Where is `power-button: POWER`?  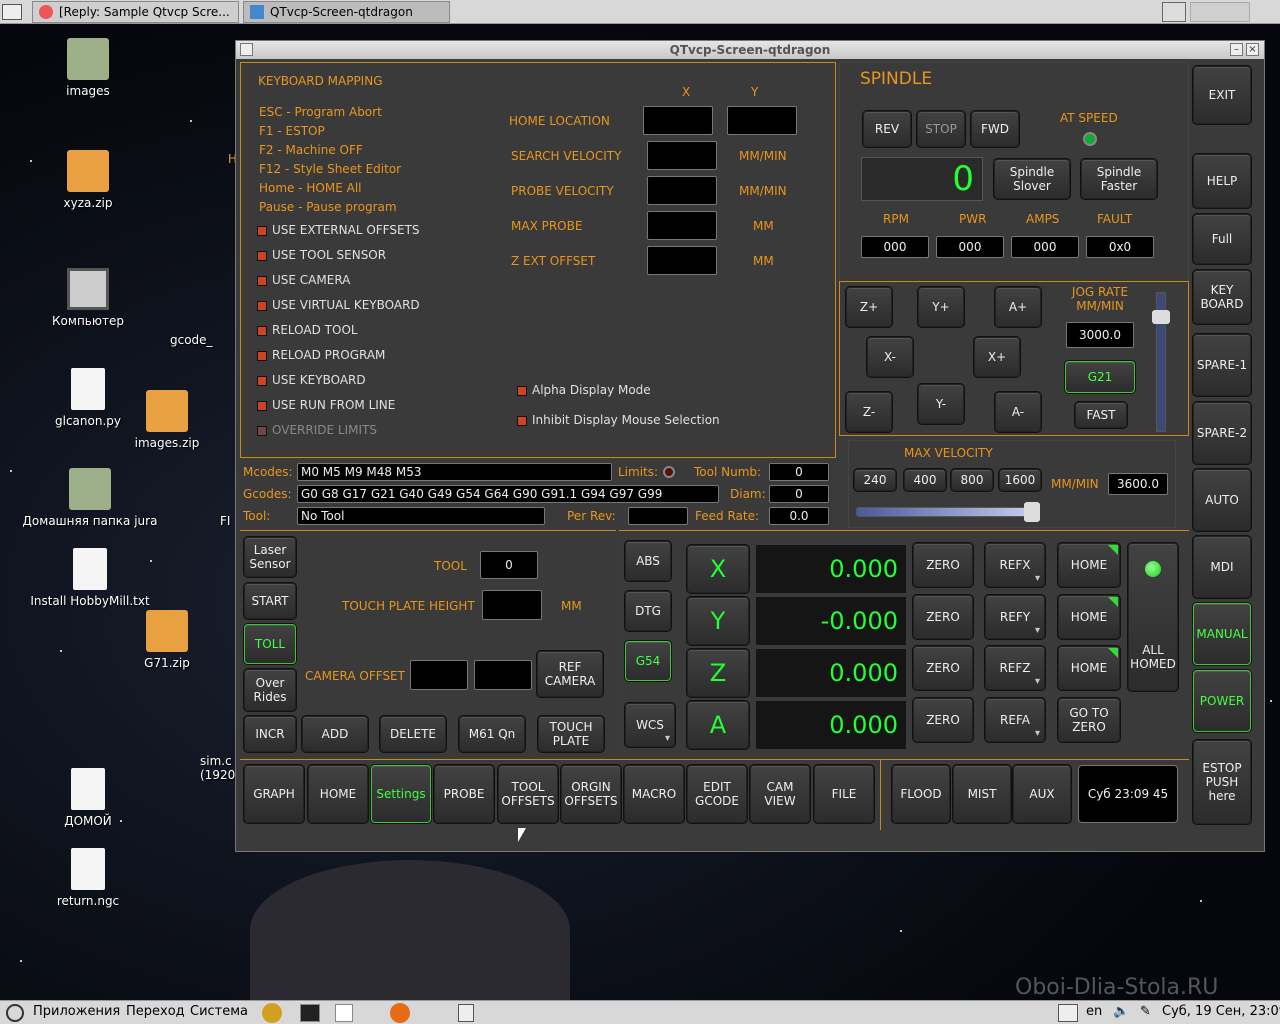
power-button: POWER is located at coordinates (1222, 701).